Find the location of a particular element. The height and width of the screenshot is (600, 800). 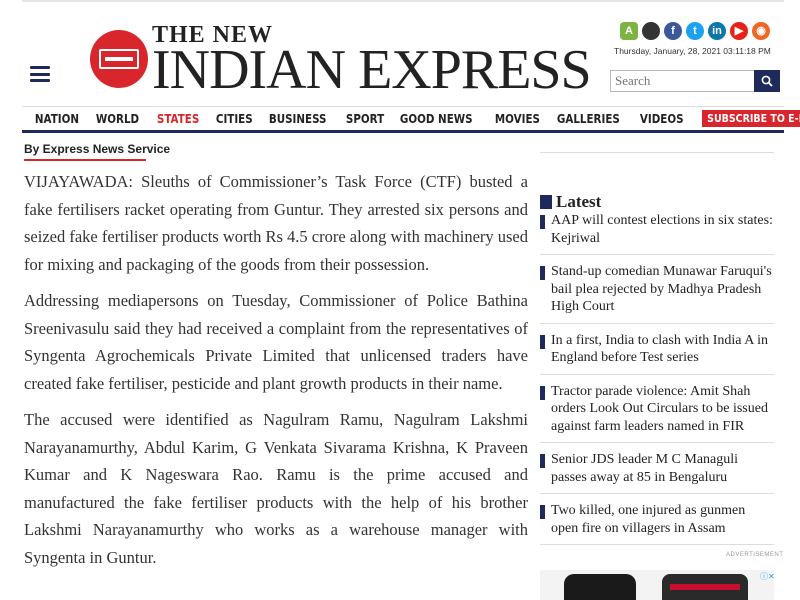

top-divider is located at coordinates (403, 1).